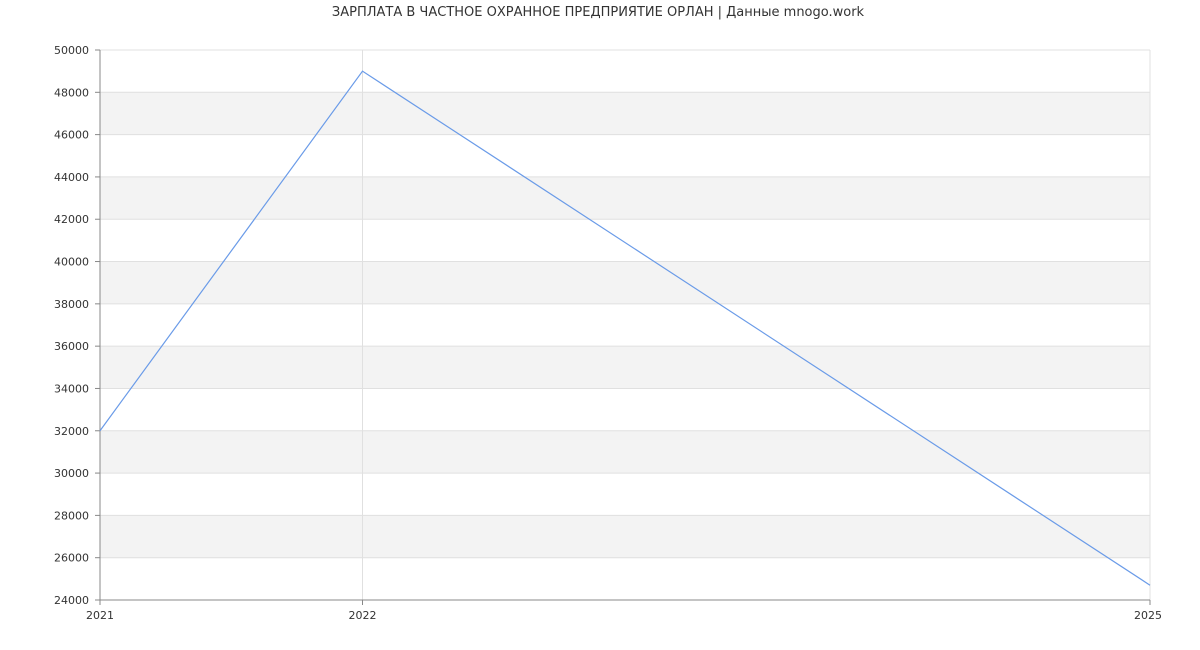  Describe the element at coordinates (71, 50) in the screenshot. I see `y-tick-label: 50000` at that location.